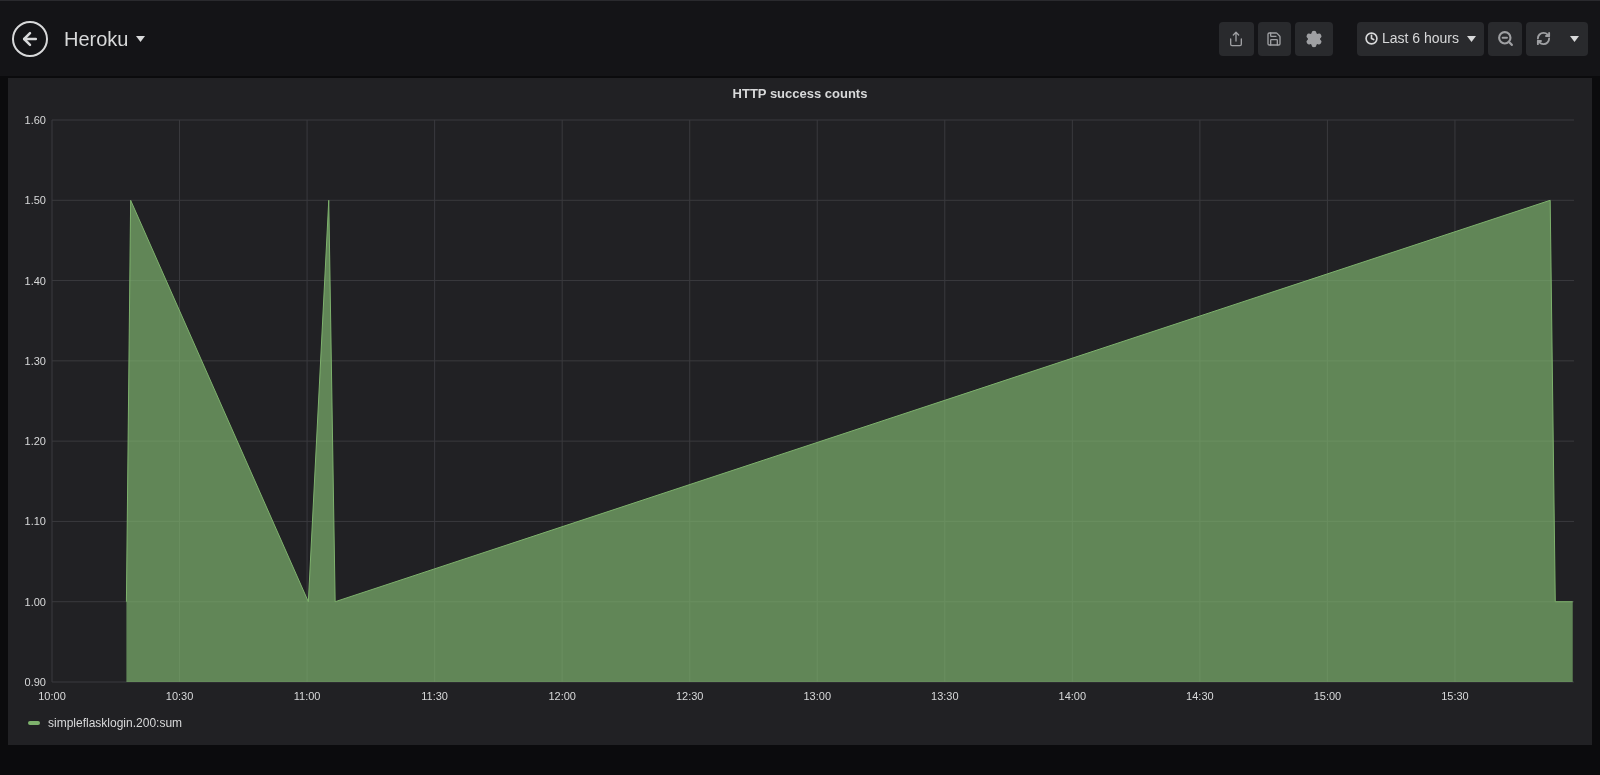 The image size is (1600, 775). I want to click on zoom-out-button, so click(1505, 38).